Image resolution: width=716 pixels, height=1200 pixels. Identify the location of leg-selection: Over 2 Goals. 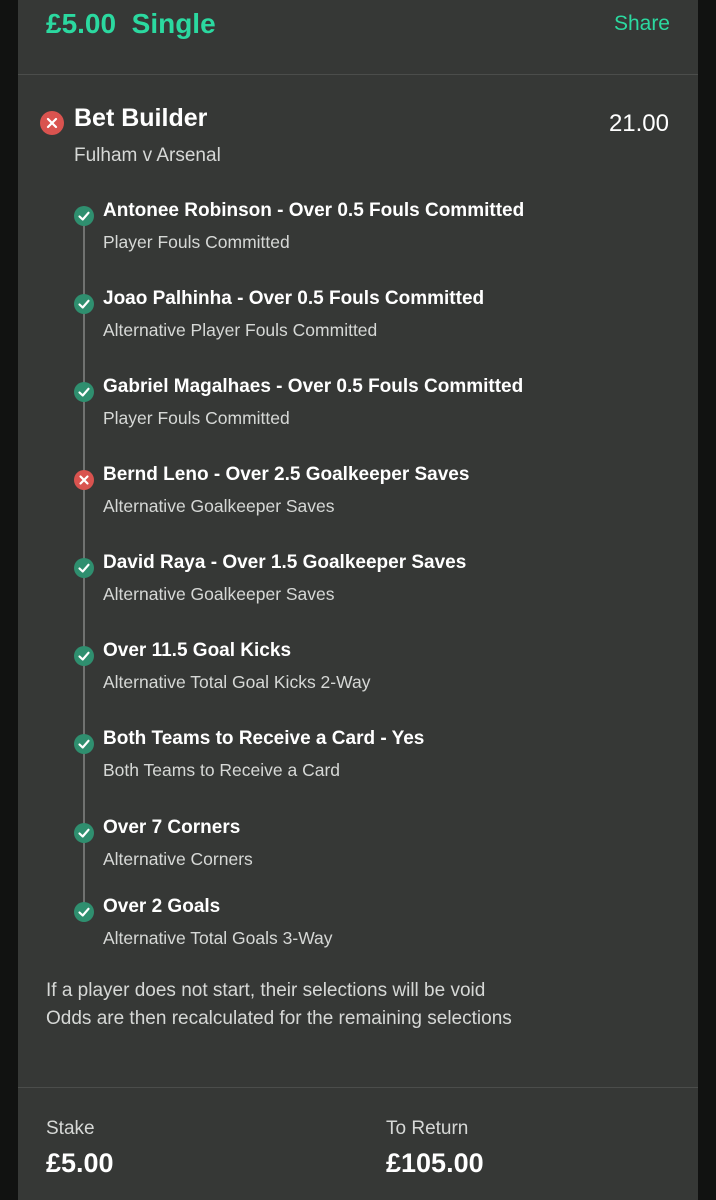
(162, 906).